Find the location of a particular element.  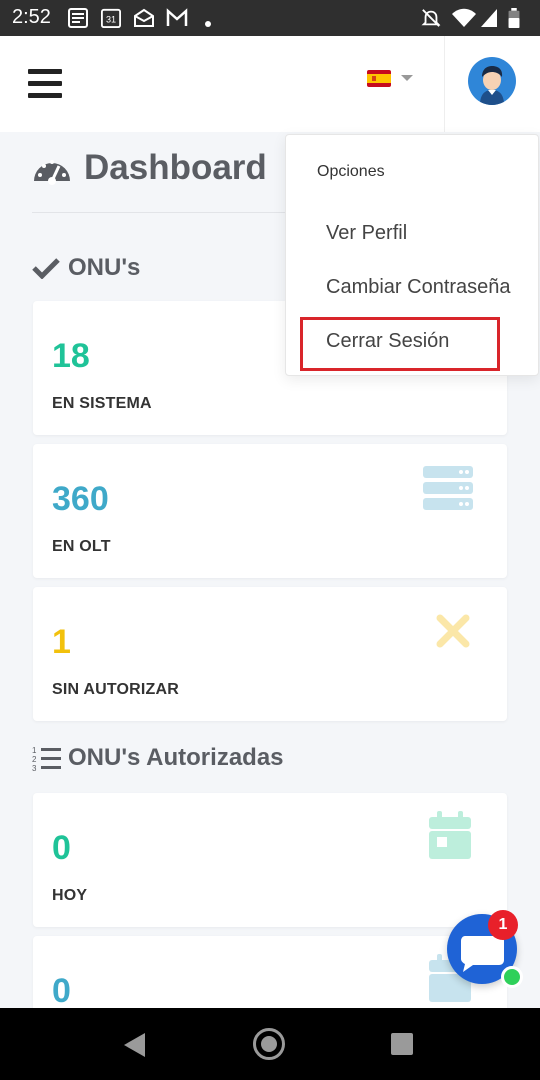

svg-text: 3 is located at coordinates (34, 767).